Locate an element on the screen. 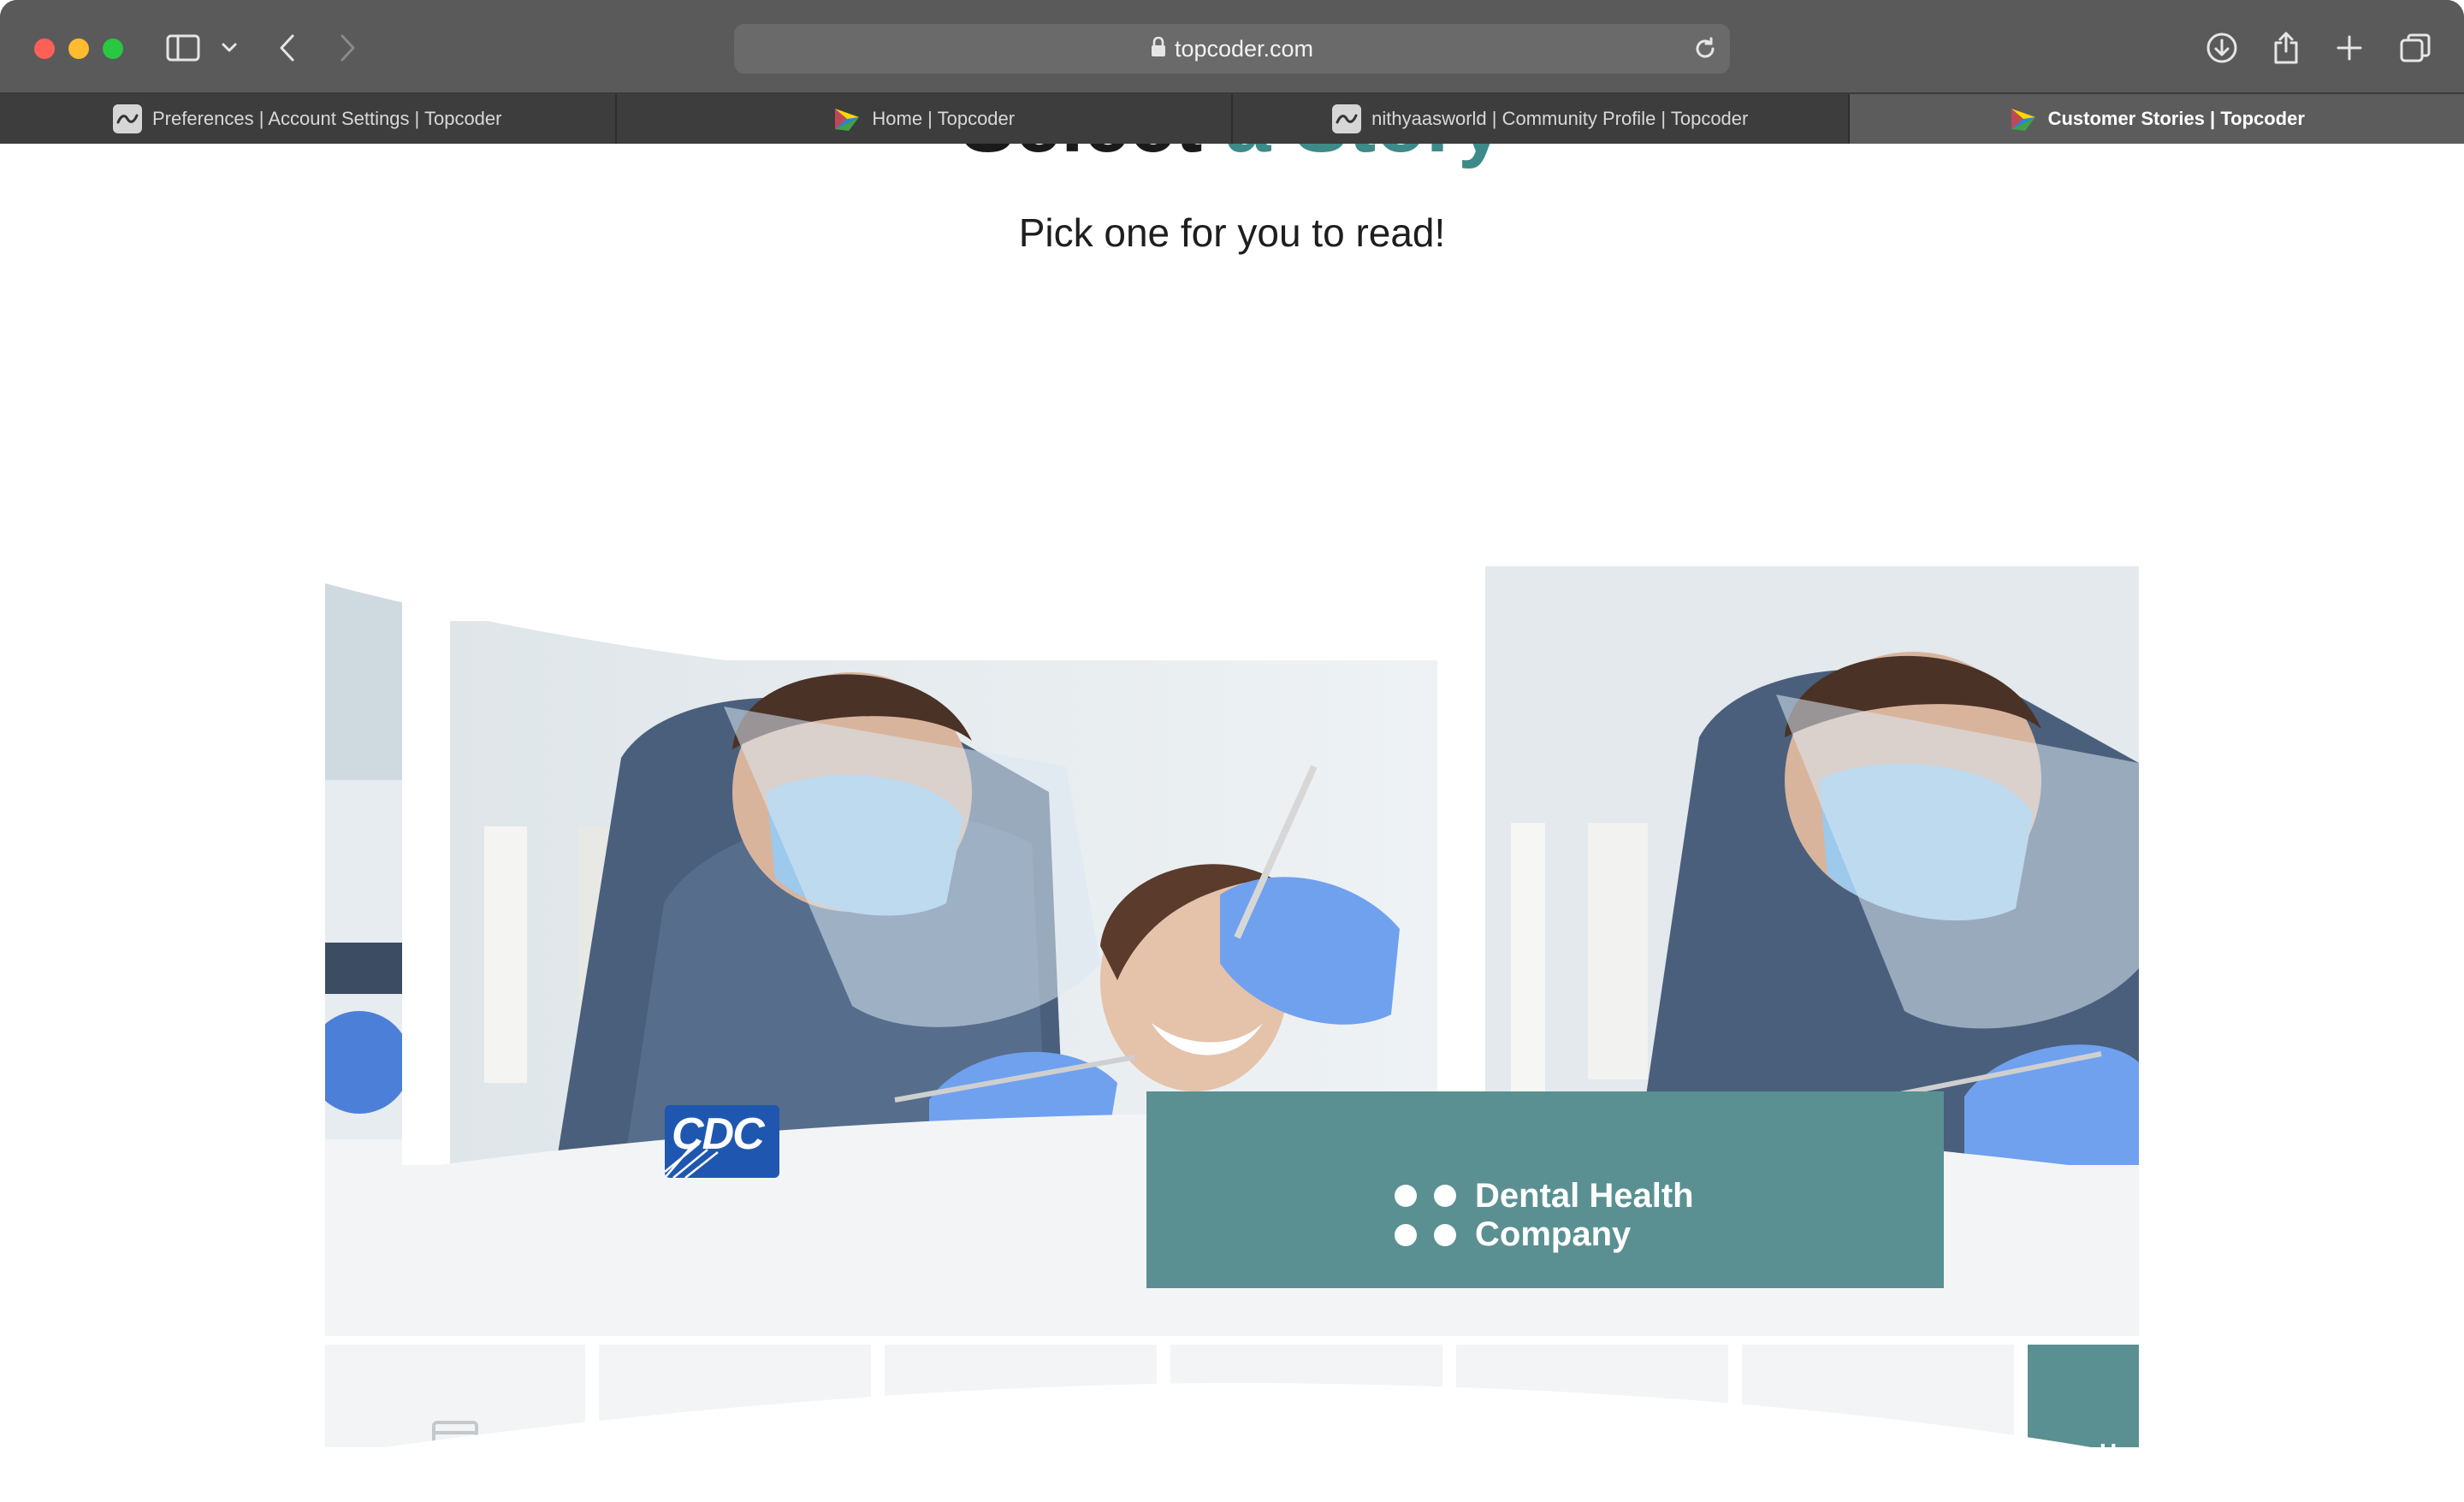  back-button is located at coordinates (287, 48).